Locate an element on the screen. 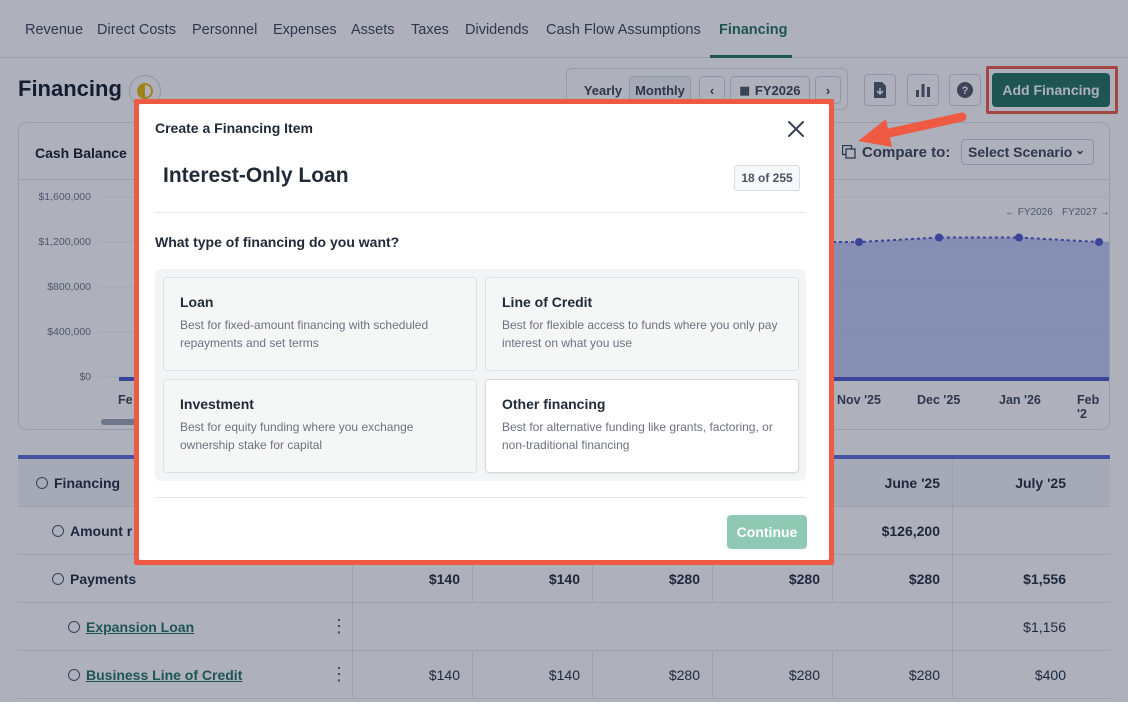 The width and height of the screenshot is (1128, 709). financing-type-question: What type of financing do you want? is located at coordinates (277, 242).